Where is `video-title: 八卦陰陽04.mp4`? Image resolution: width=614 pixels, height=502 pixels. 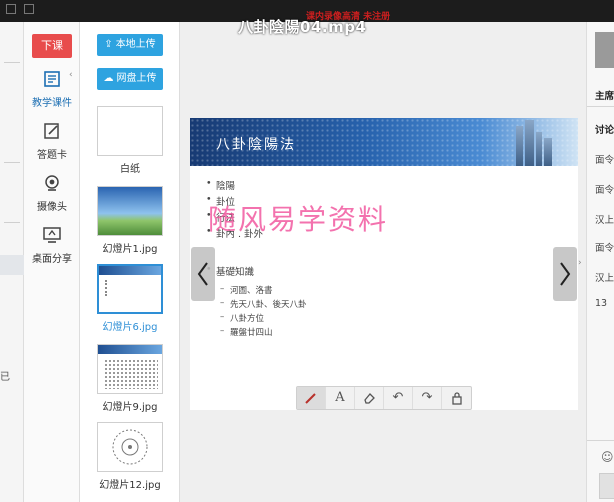 video-title: 八卦陰陽04.mp4 is located at coordinates (302, 27).